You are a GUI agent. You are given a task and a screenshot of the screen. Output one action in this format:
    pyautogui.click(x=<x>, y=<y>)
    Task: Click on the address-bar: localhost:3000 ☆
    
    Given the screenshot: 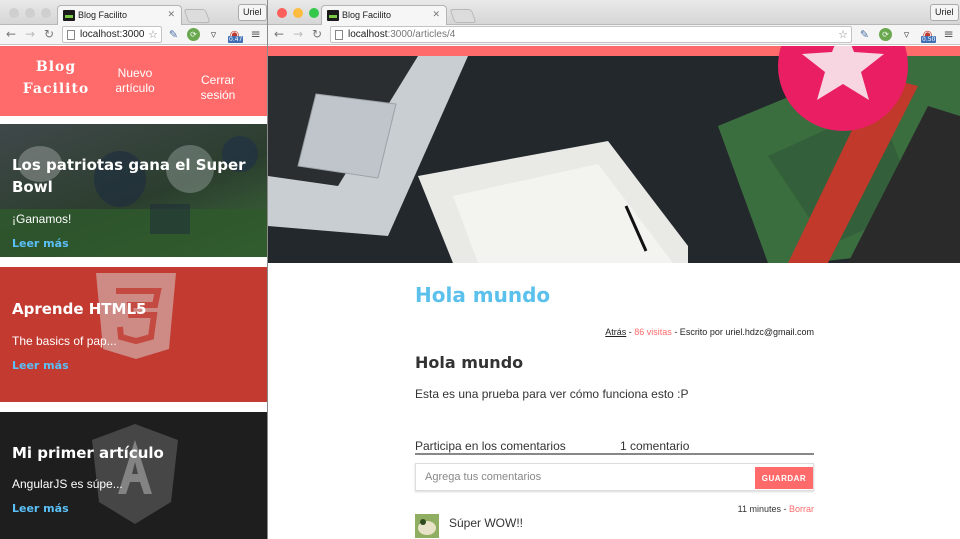 What is the action you would take?
    pyautogui.click(x=112, y=34)
    